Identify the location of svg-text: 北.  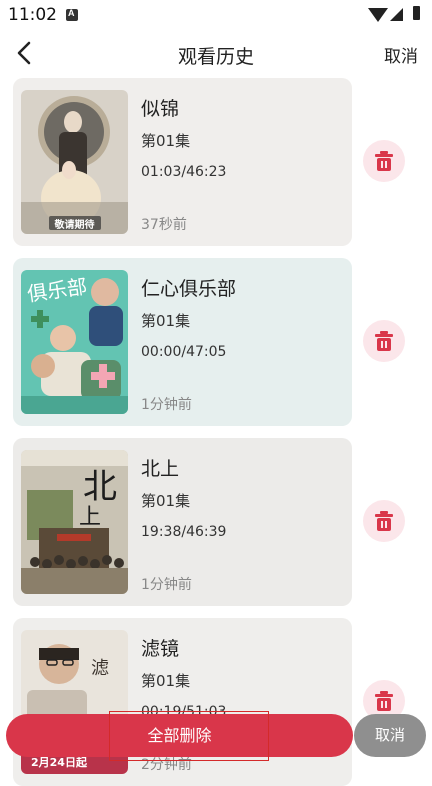
(100, 487).